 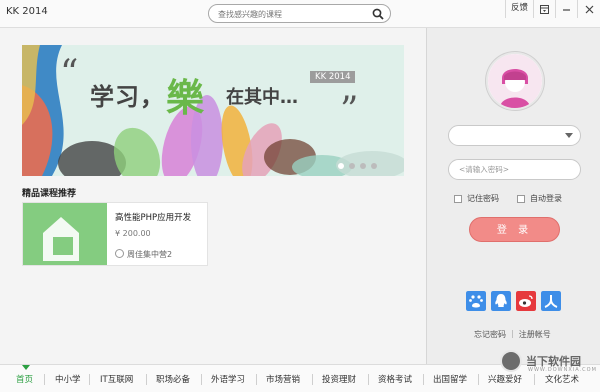 I want to click on course-price: ¥ 200.00, so click(x=133, y=233).